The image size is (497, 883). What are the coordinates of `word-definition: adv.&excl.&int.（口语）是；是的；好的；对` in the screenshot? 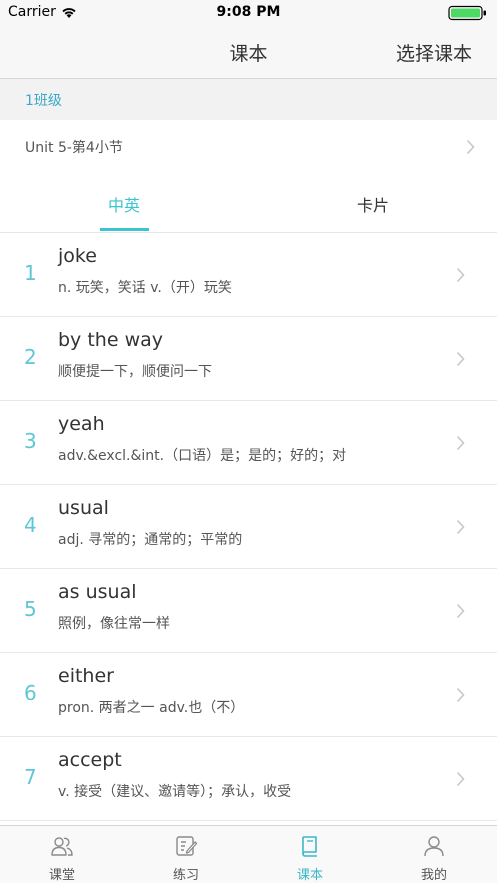 It's located at (202, 456).